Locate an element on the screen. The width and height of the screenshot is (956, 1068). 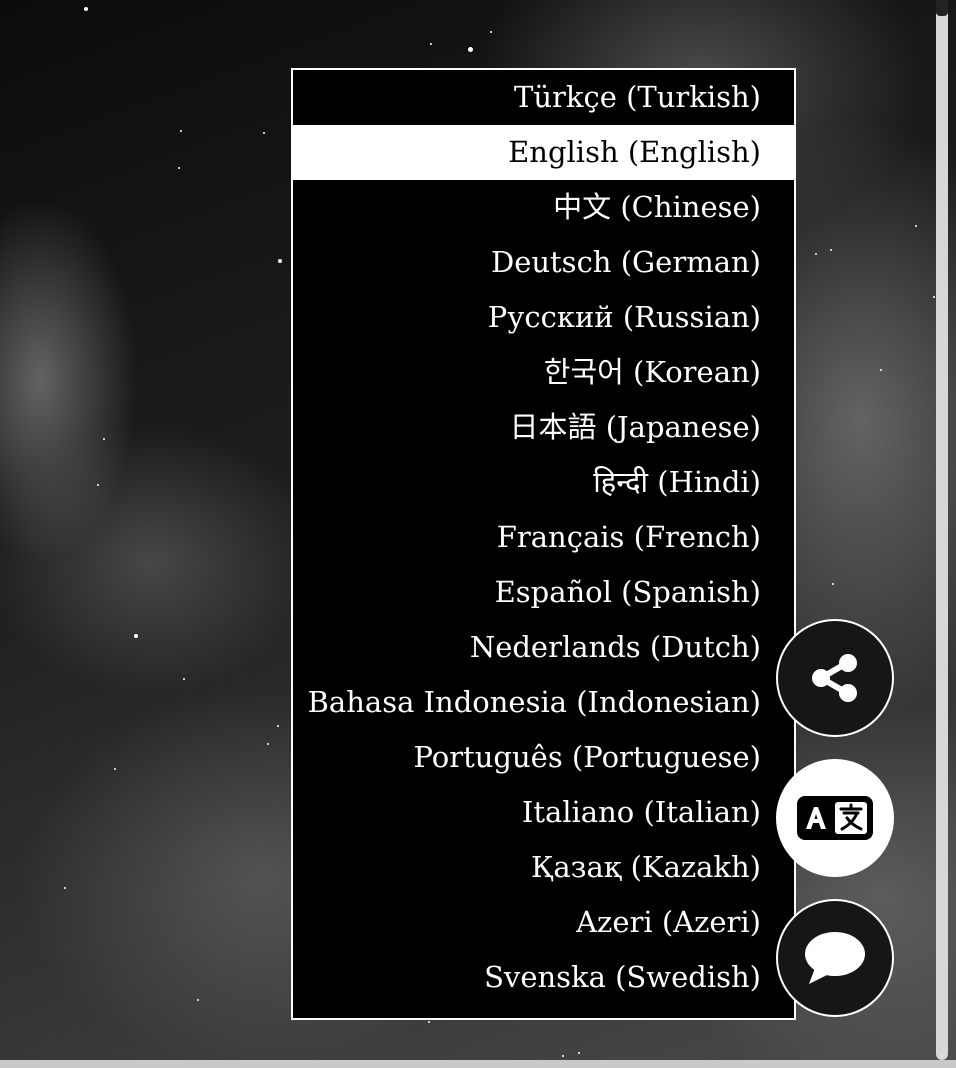
chat-bubble-icon is located at coordinates (835, 958).